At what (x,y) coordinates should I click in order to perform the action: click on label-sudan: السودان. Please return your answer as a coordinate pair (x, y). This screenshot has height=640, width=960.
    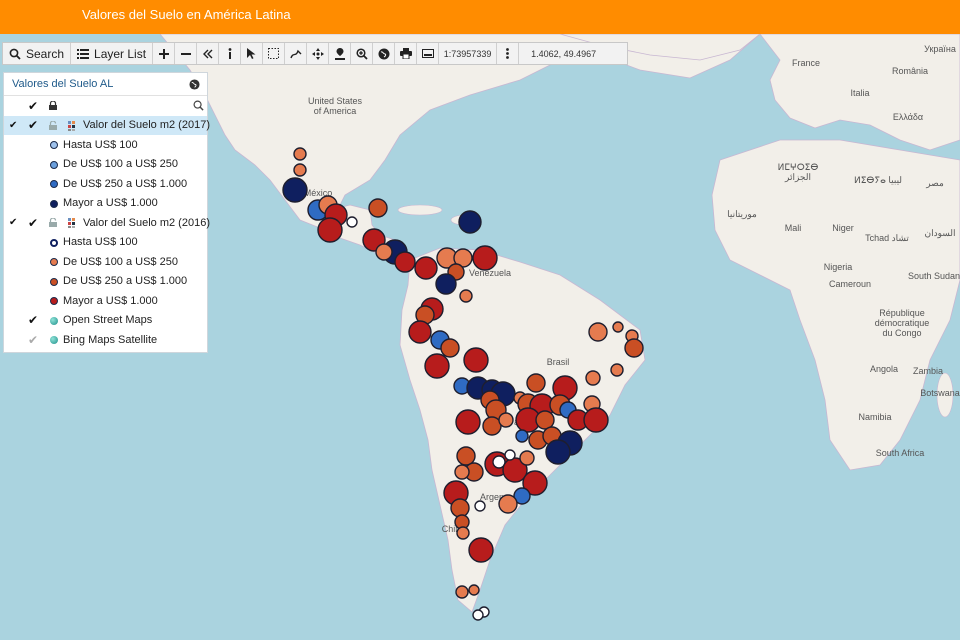
    Looking at the image, I should click on (939, 233).